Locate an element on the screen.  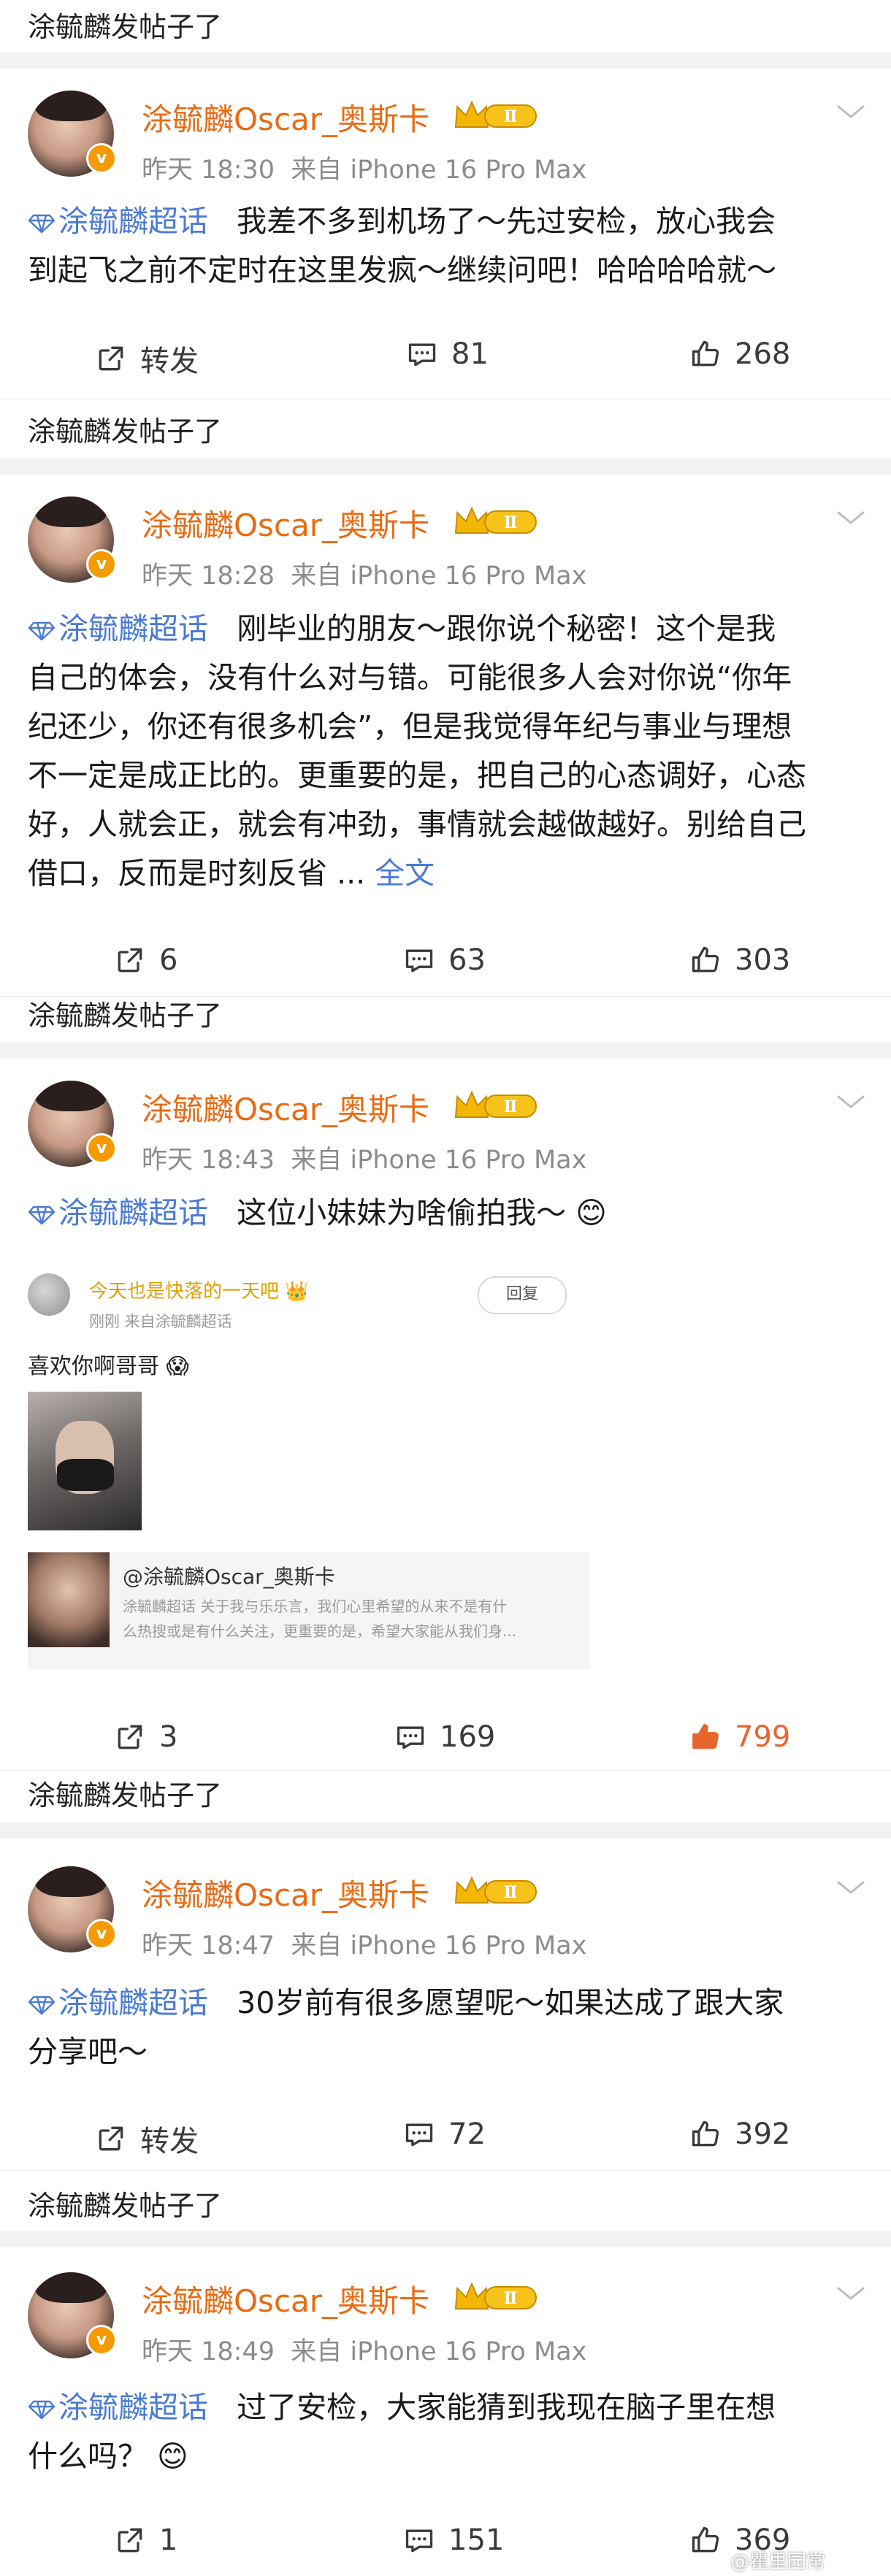
reply-button: 回复 is located at coordinates (522, 1295).